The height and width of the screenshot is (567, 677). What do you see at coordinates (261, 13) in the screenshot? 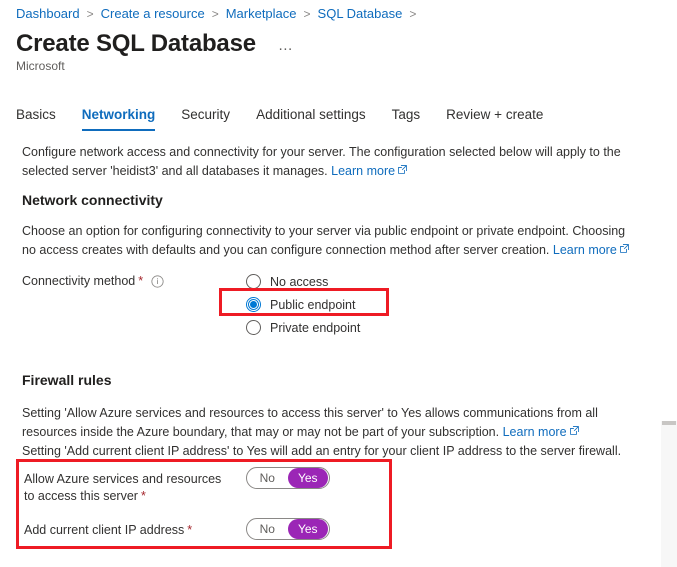
I see `breadcrumb-item-marketplace: Marketplace` at bounding box center [261, 13].